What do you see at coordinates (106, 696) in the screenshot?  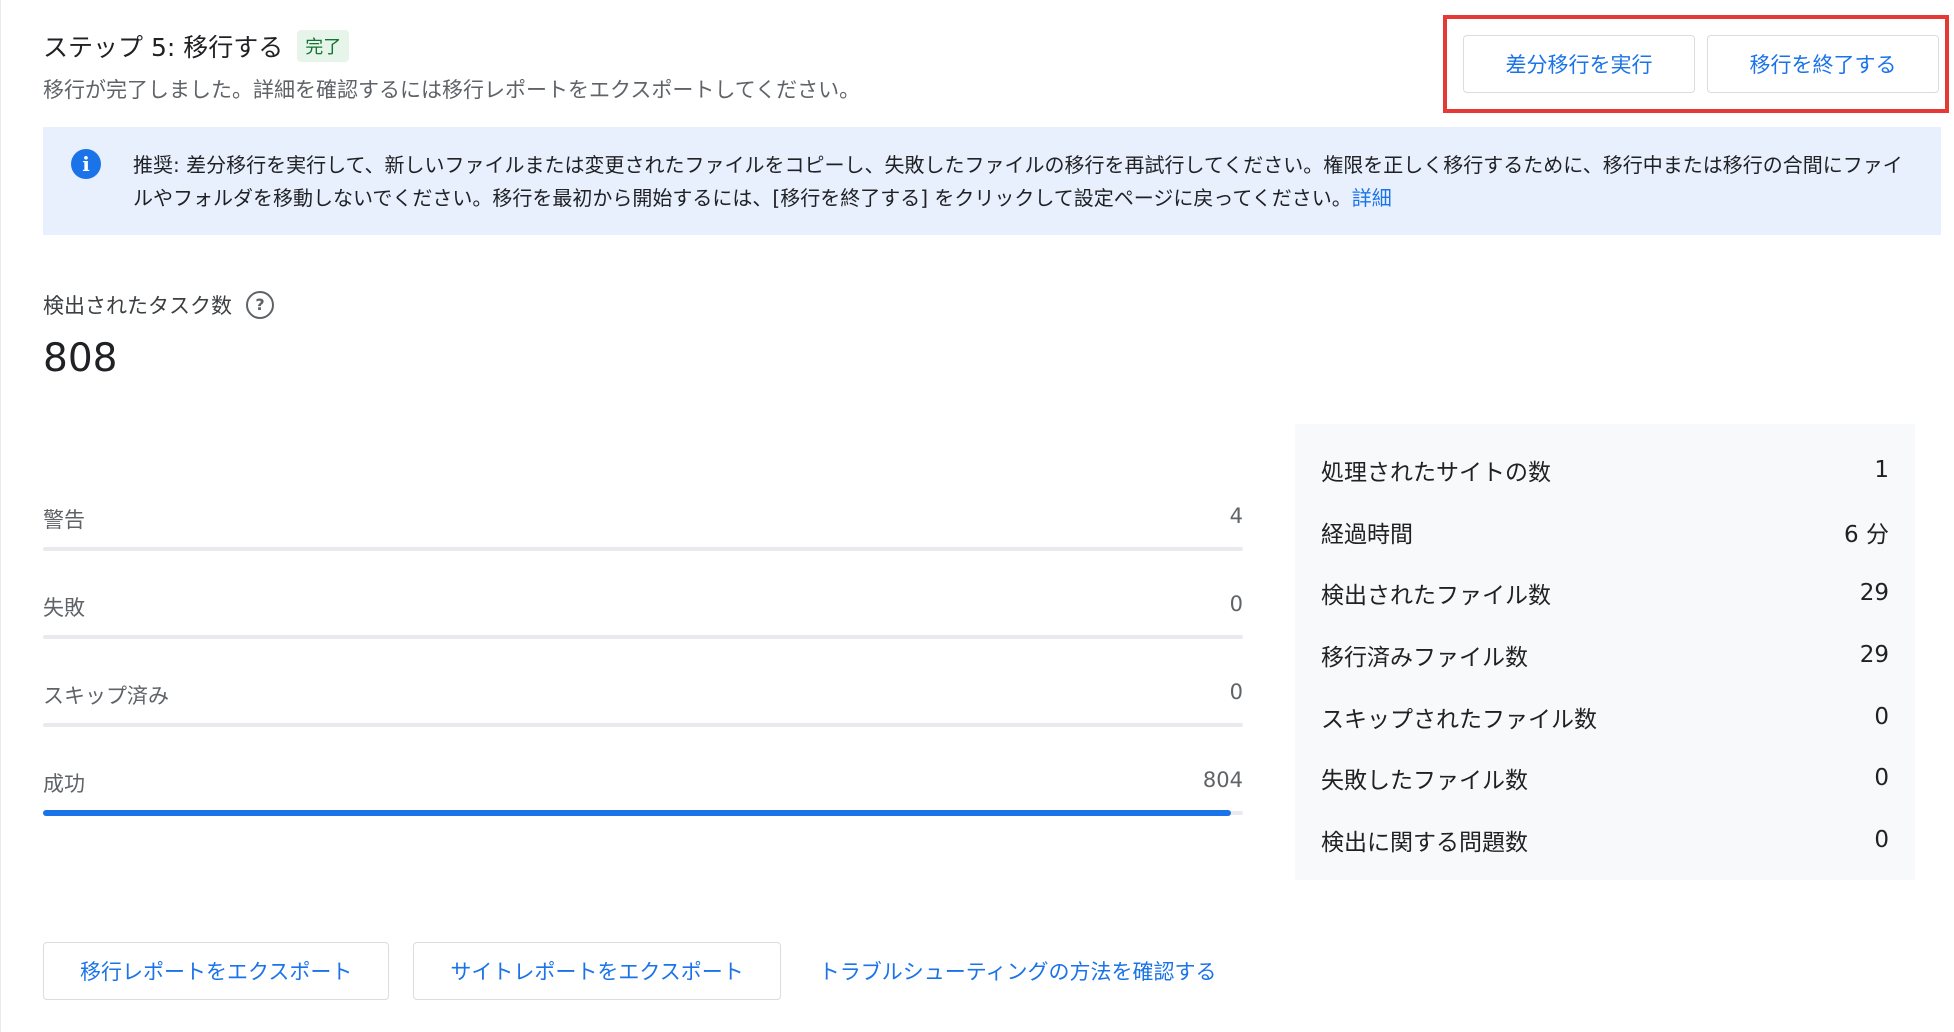 I see `status-bar-label: スキップ済み` at bounding box center [106, 696].